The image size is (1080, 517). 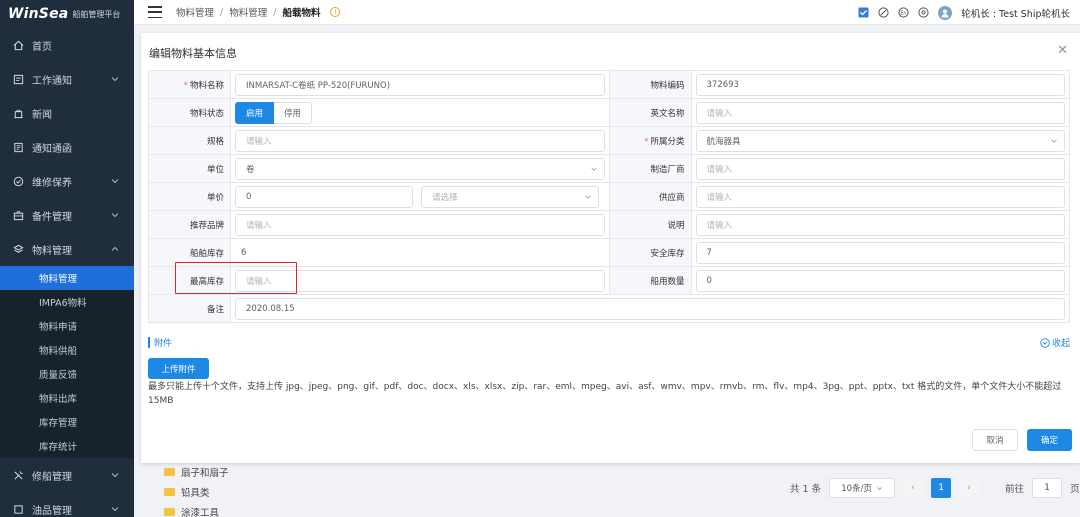 What do you see at coordinates (52, 149) in the screenshot?
I see `sidebar-item-label: 通知通函` at bounding box center [52, 149].